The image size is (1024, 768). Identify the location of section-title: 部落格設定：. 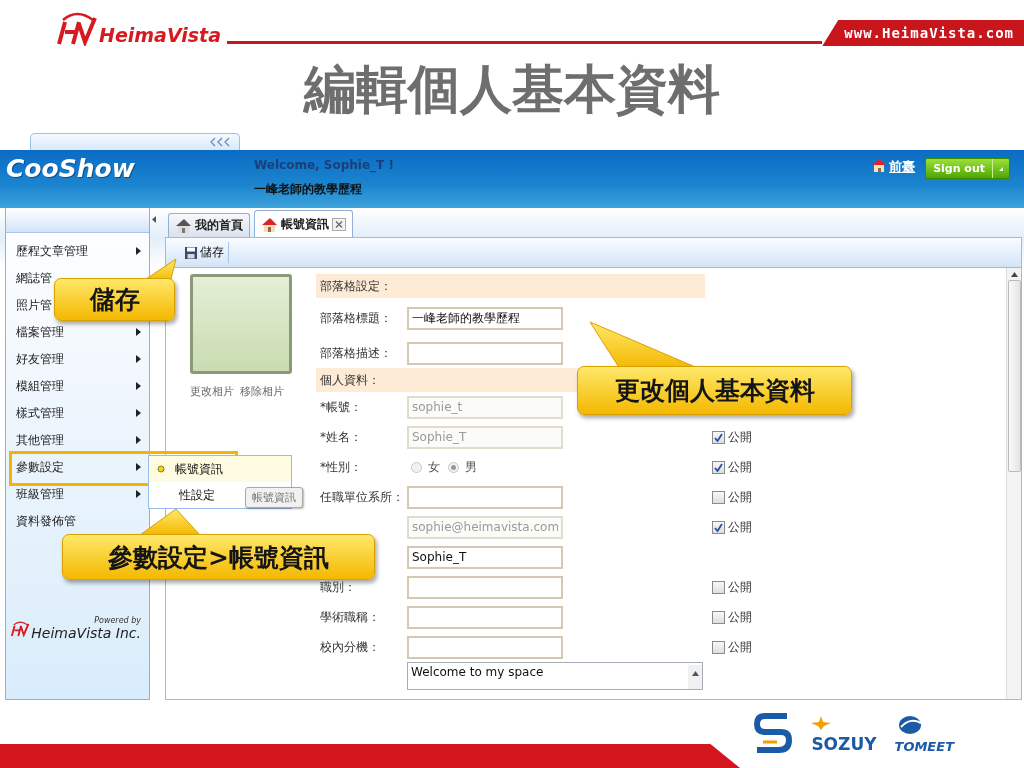
(356, 286).